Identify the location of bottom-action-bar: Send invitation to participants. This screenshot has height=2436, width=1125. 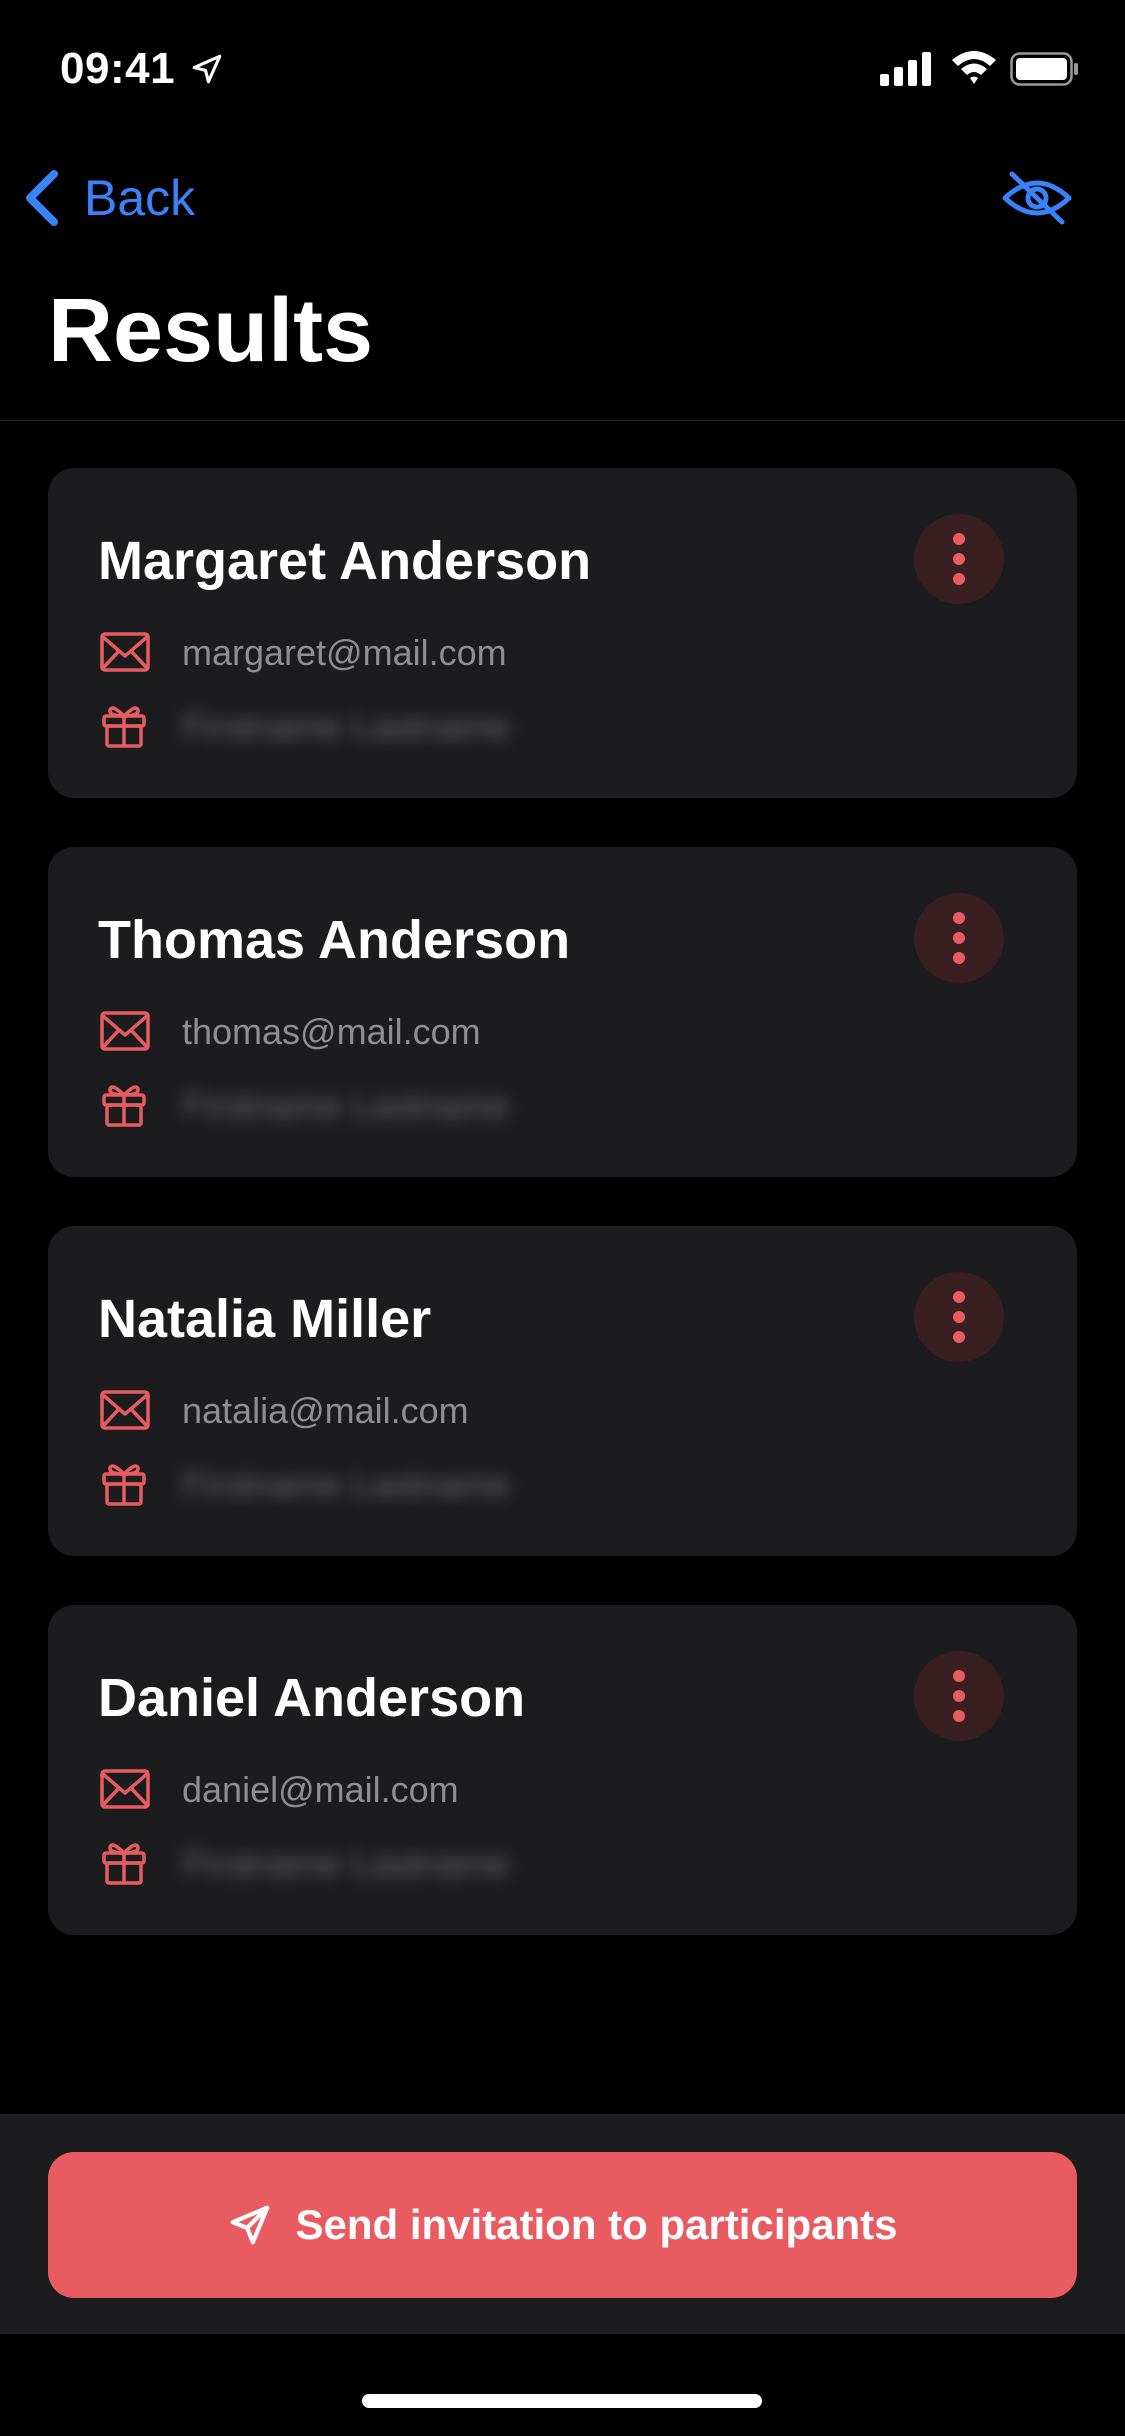
(562, 2224).